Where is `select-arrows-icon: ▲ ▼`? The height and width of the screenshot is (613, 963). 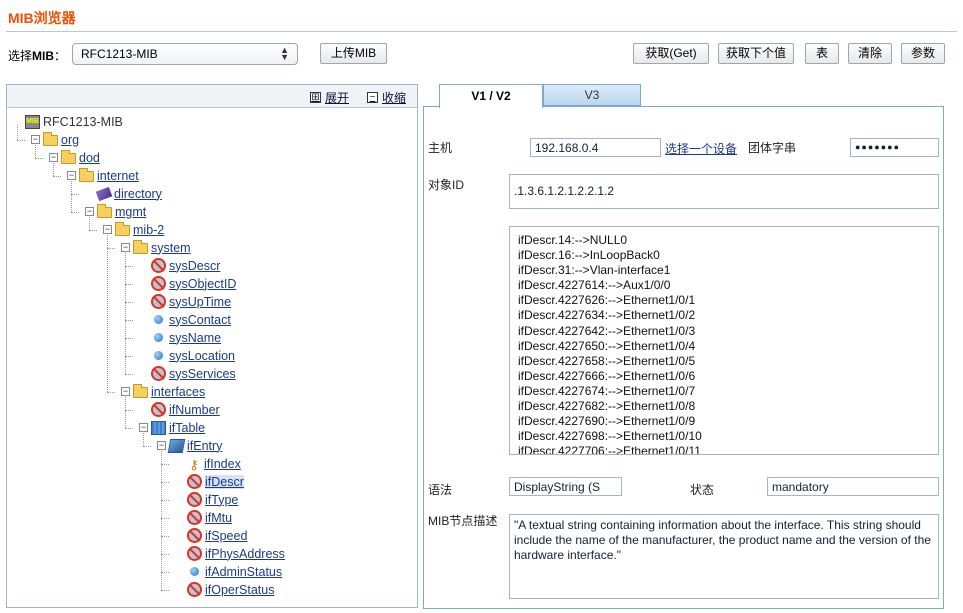 select-arrows-icon: ▲ ▼ is located at coordinates (284, 53).